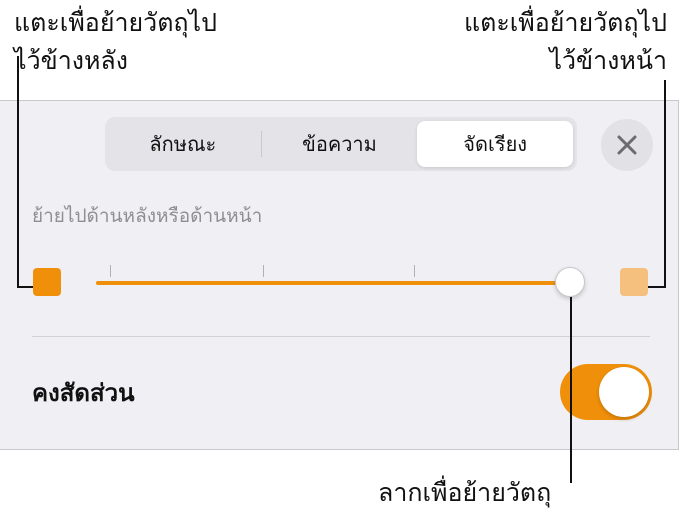  I want to click on callout-back-line2: ไว้ข้างหลัง, so click(71, 60).